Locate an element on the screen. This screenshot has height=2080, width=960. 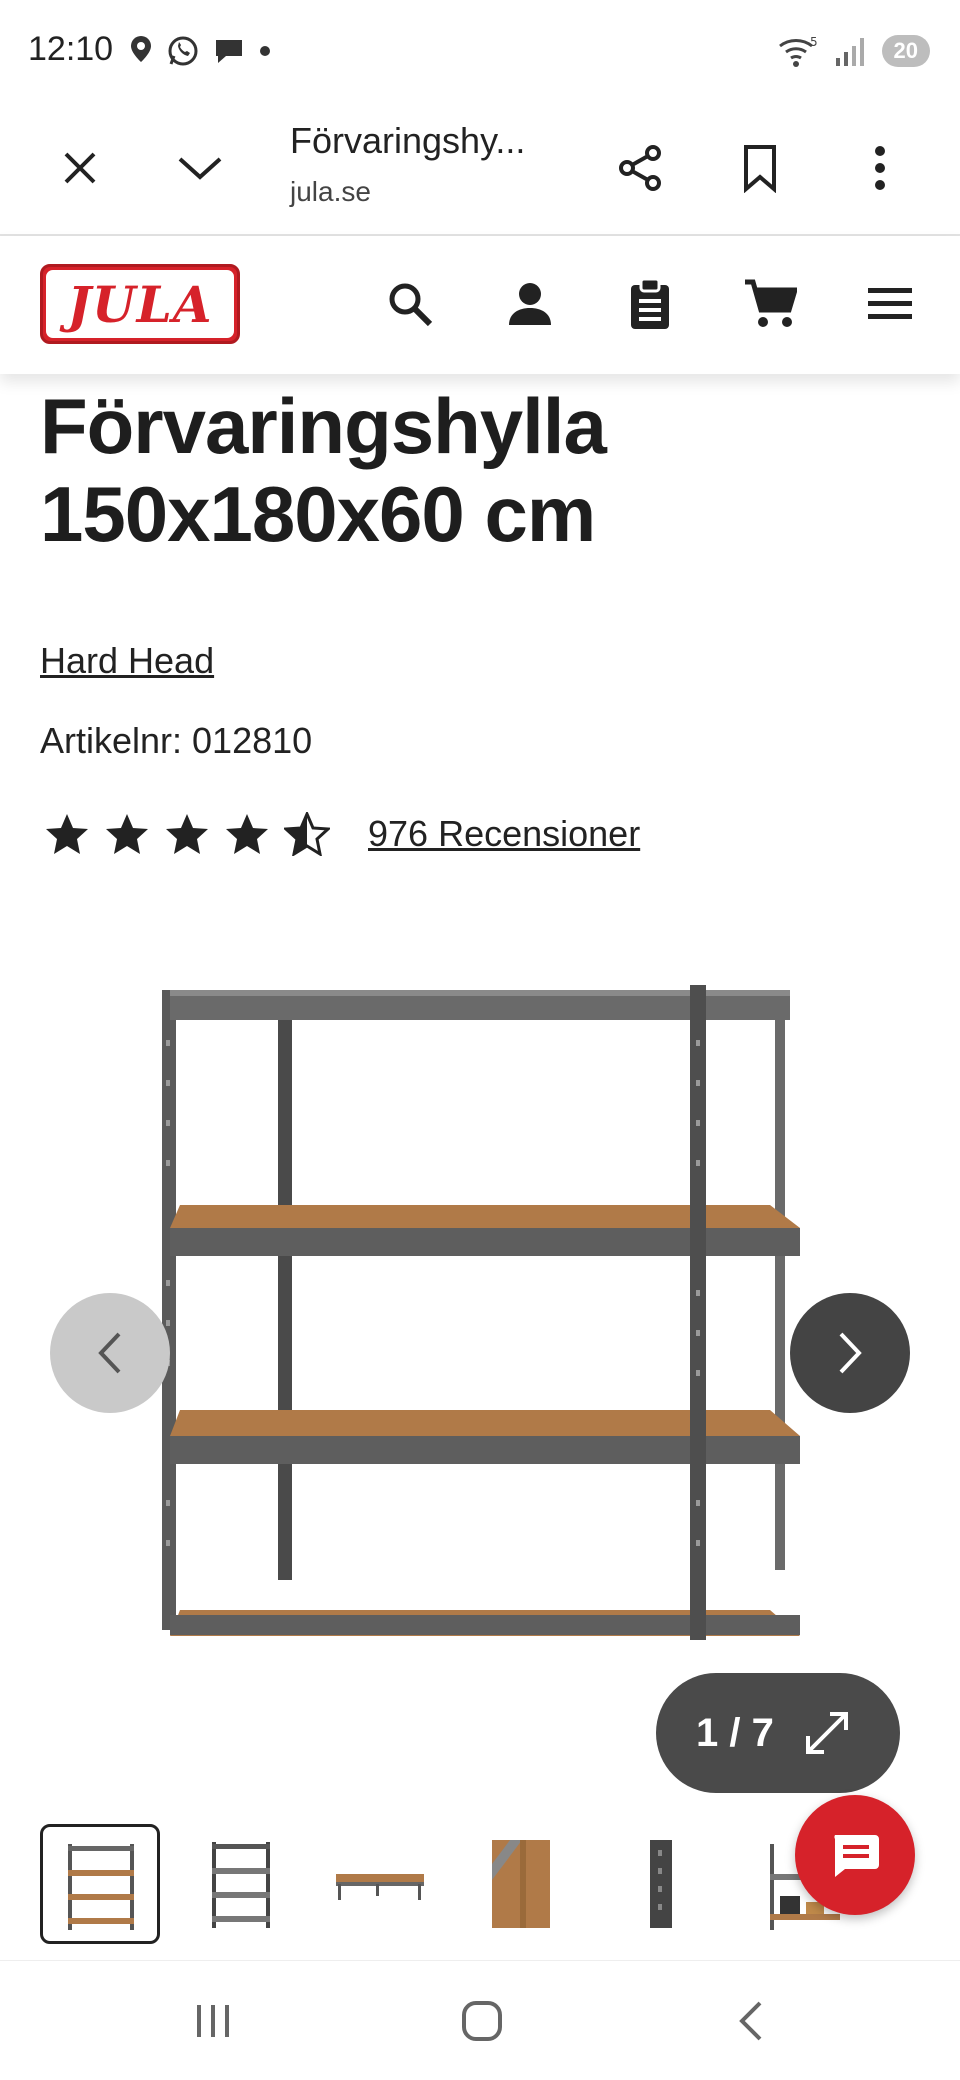
android-navigation-bar is located at coordinates (480, 2020).